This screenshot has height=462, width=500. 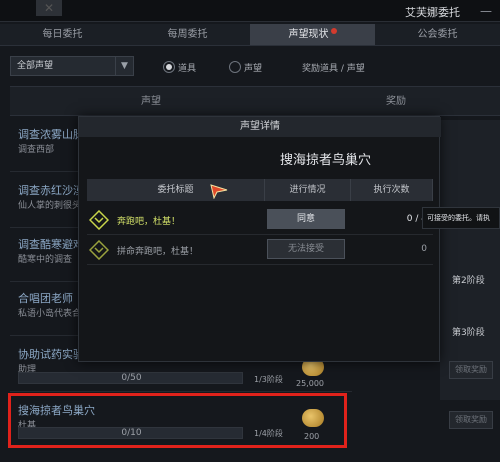 I want to click on stage-2-label: 第2阶段, so click(x=468, y=281).